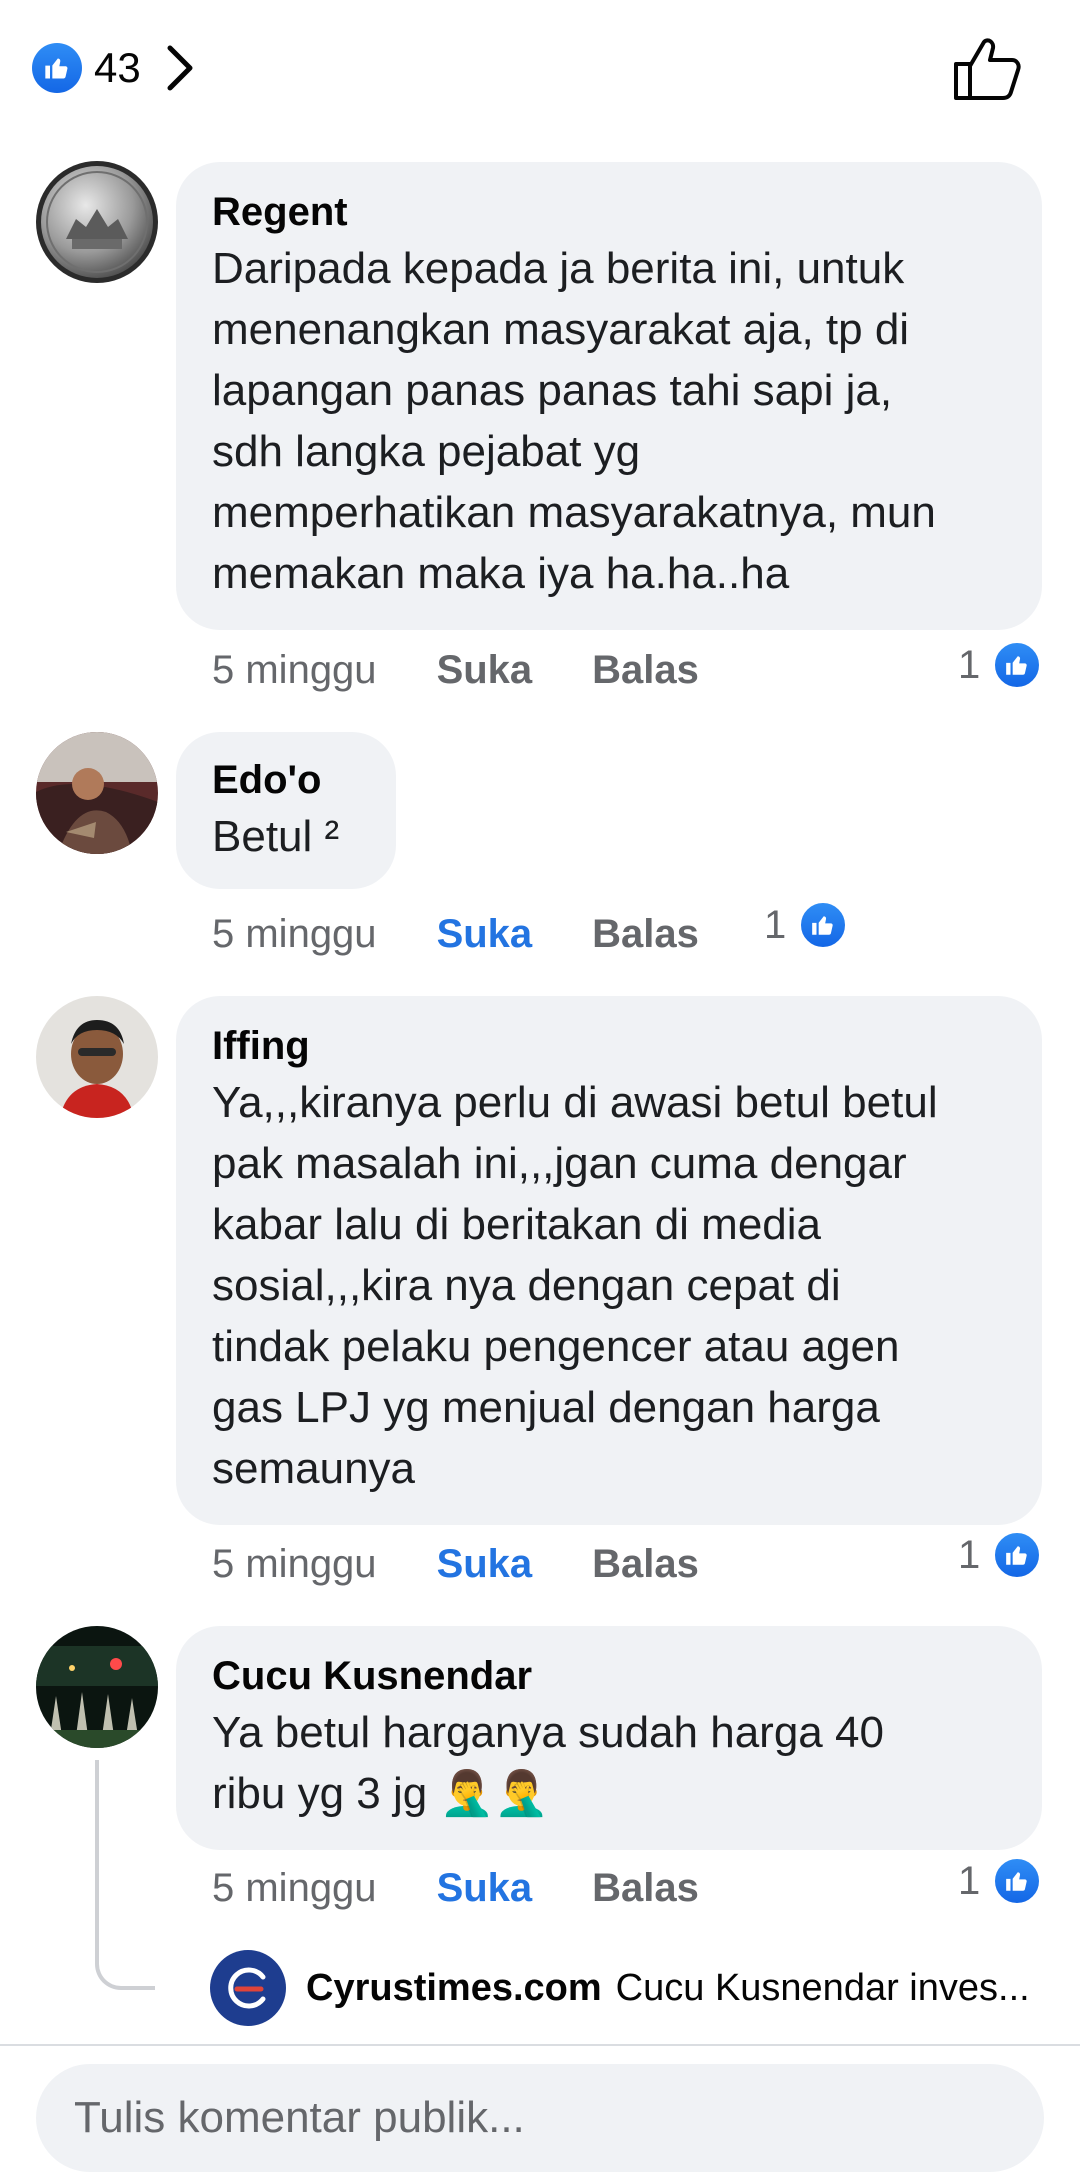 The height and width of the screenshot is (2184, 1080). What do you see at coordinates (540, 70) in the screenshot?
I see `reactions-header: 43` at bounding box center [540, 70].